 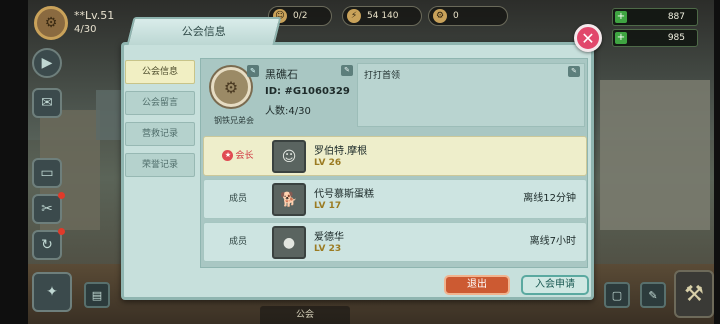 I want to click on refresh-icon: ↻, so click(x=47, y=245).